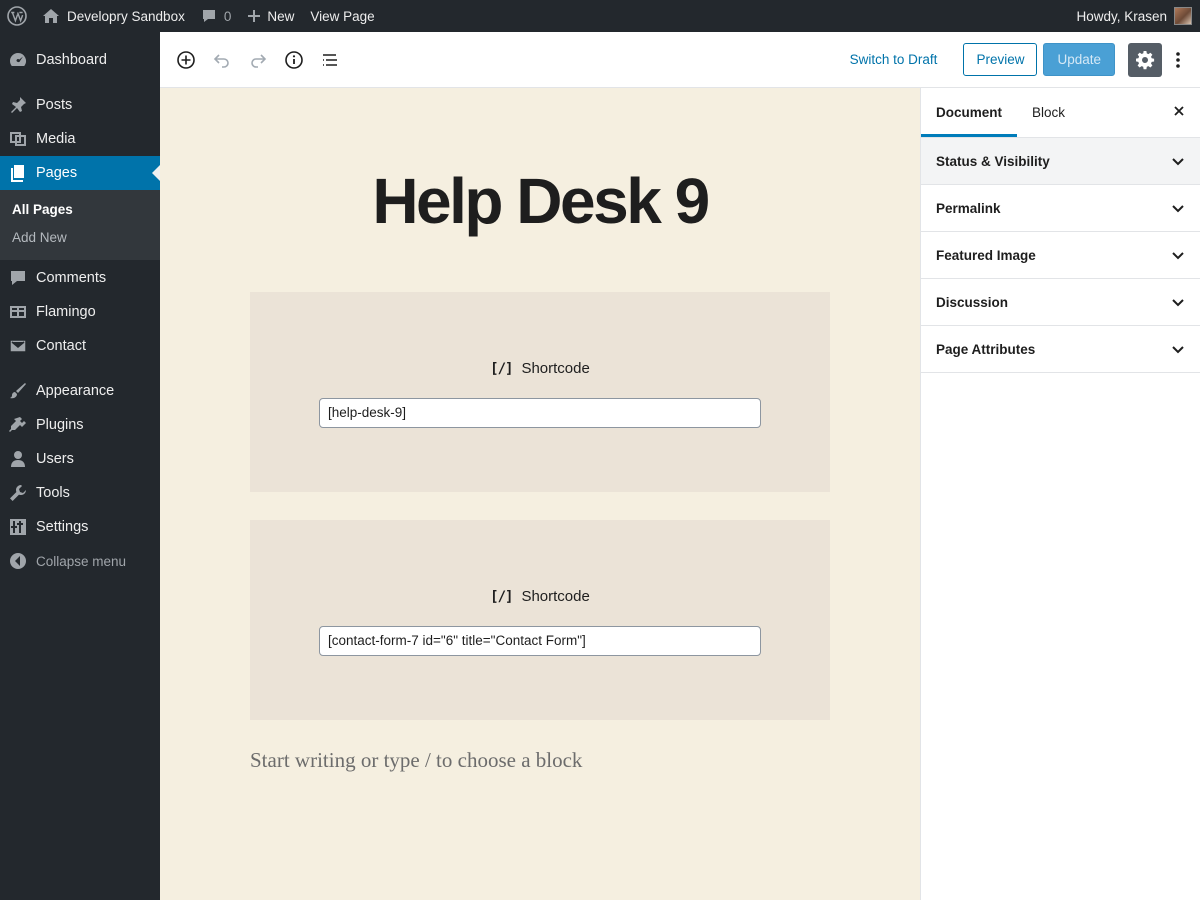 The width and height of the screenshot is (1200, 900). Describe the element at coordinates (71, 278) in the screenshot. I see `sidebar-item-label: Comments` at that location.